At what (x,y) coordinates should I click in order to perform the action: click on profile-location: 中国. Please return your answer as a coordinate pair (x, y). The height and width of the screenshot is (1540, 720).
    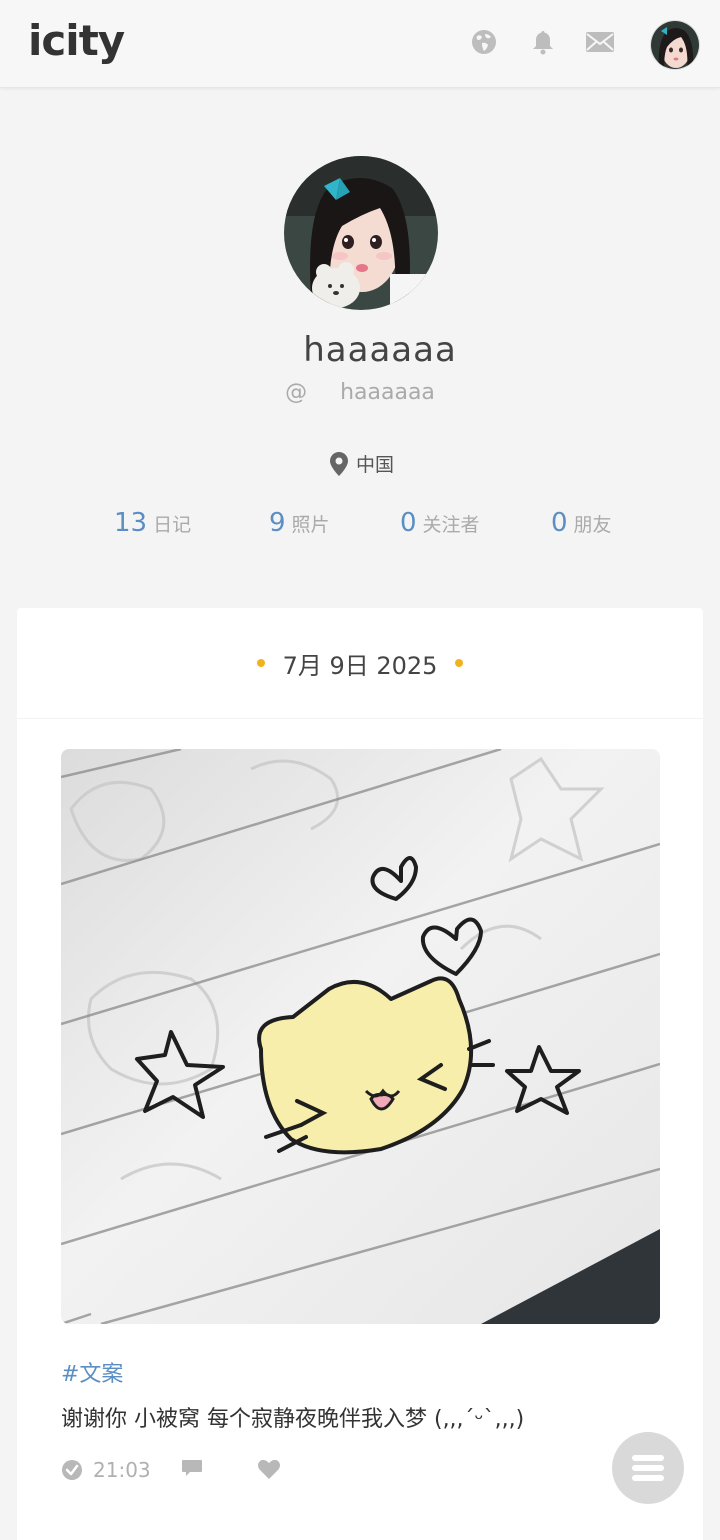
    Looking at the image, I should click on (360, 463).